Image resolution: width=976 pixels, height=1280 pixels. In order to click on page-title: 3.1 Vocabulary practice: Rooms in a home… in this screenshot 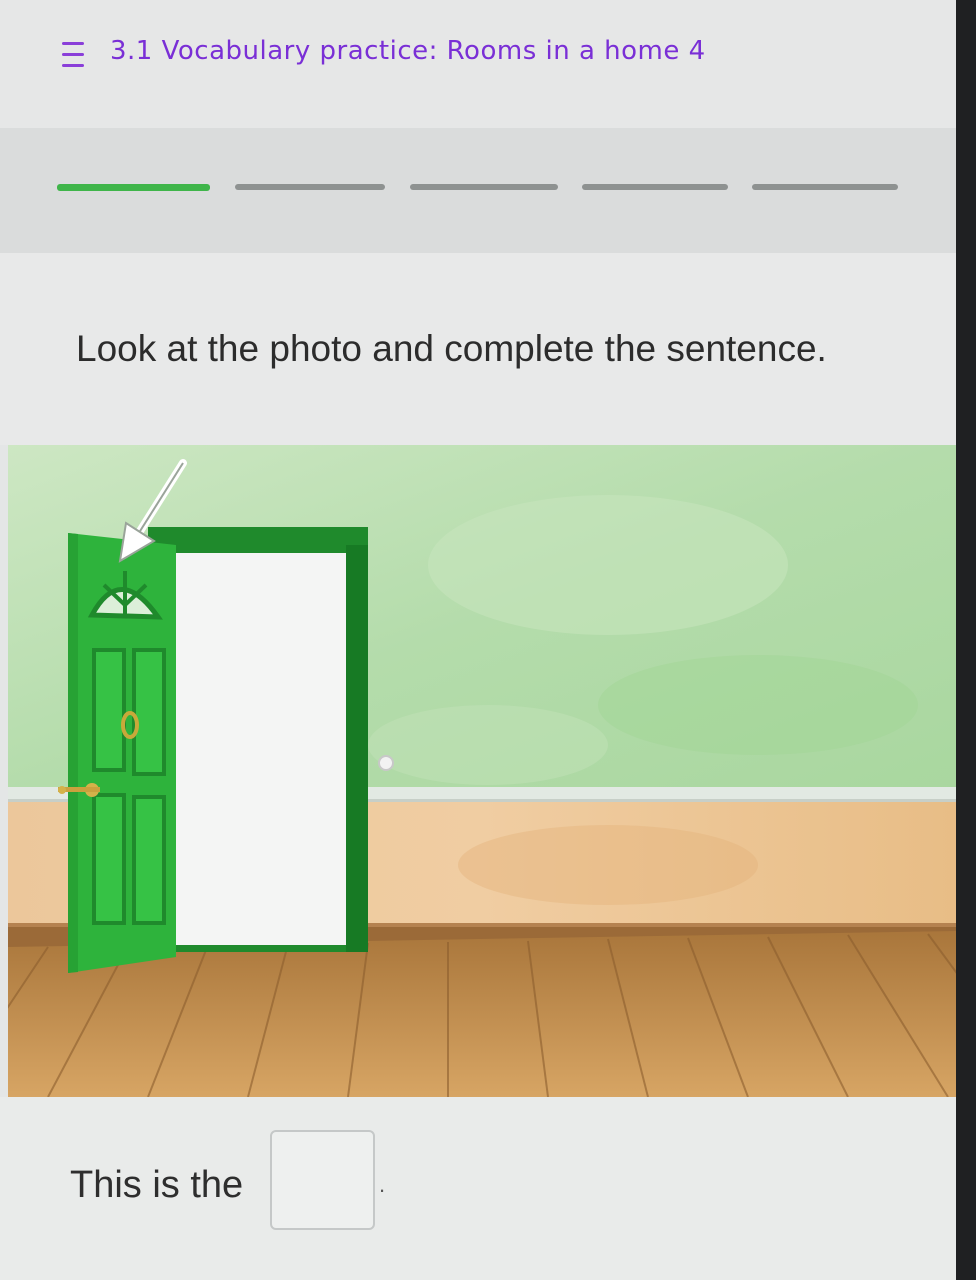, I will do `click(408, 51)`.